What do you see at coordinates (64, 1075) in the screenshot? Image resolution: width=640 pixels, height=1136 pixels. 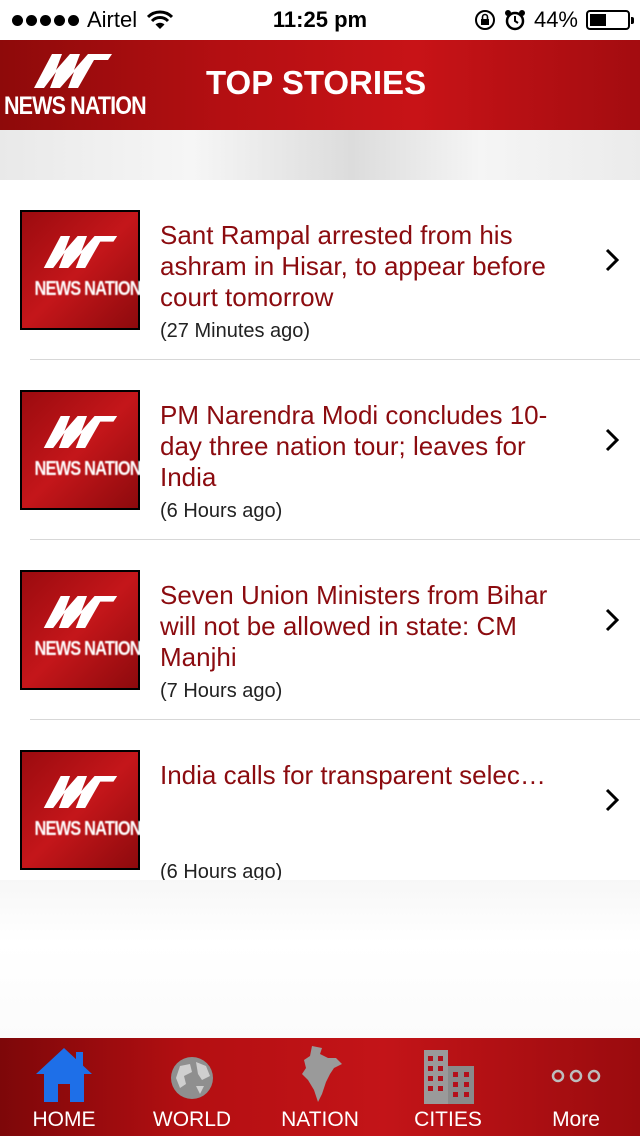 I see `home-icon` at bounding box center [64, 1075].